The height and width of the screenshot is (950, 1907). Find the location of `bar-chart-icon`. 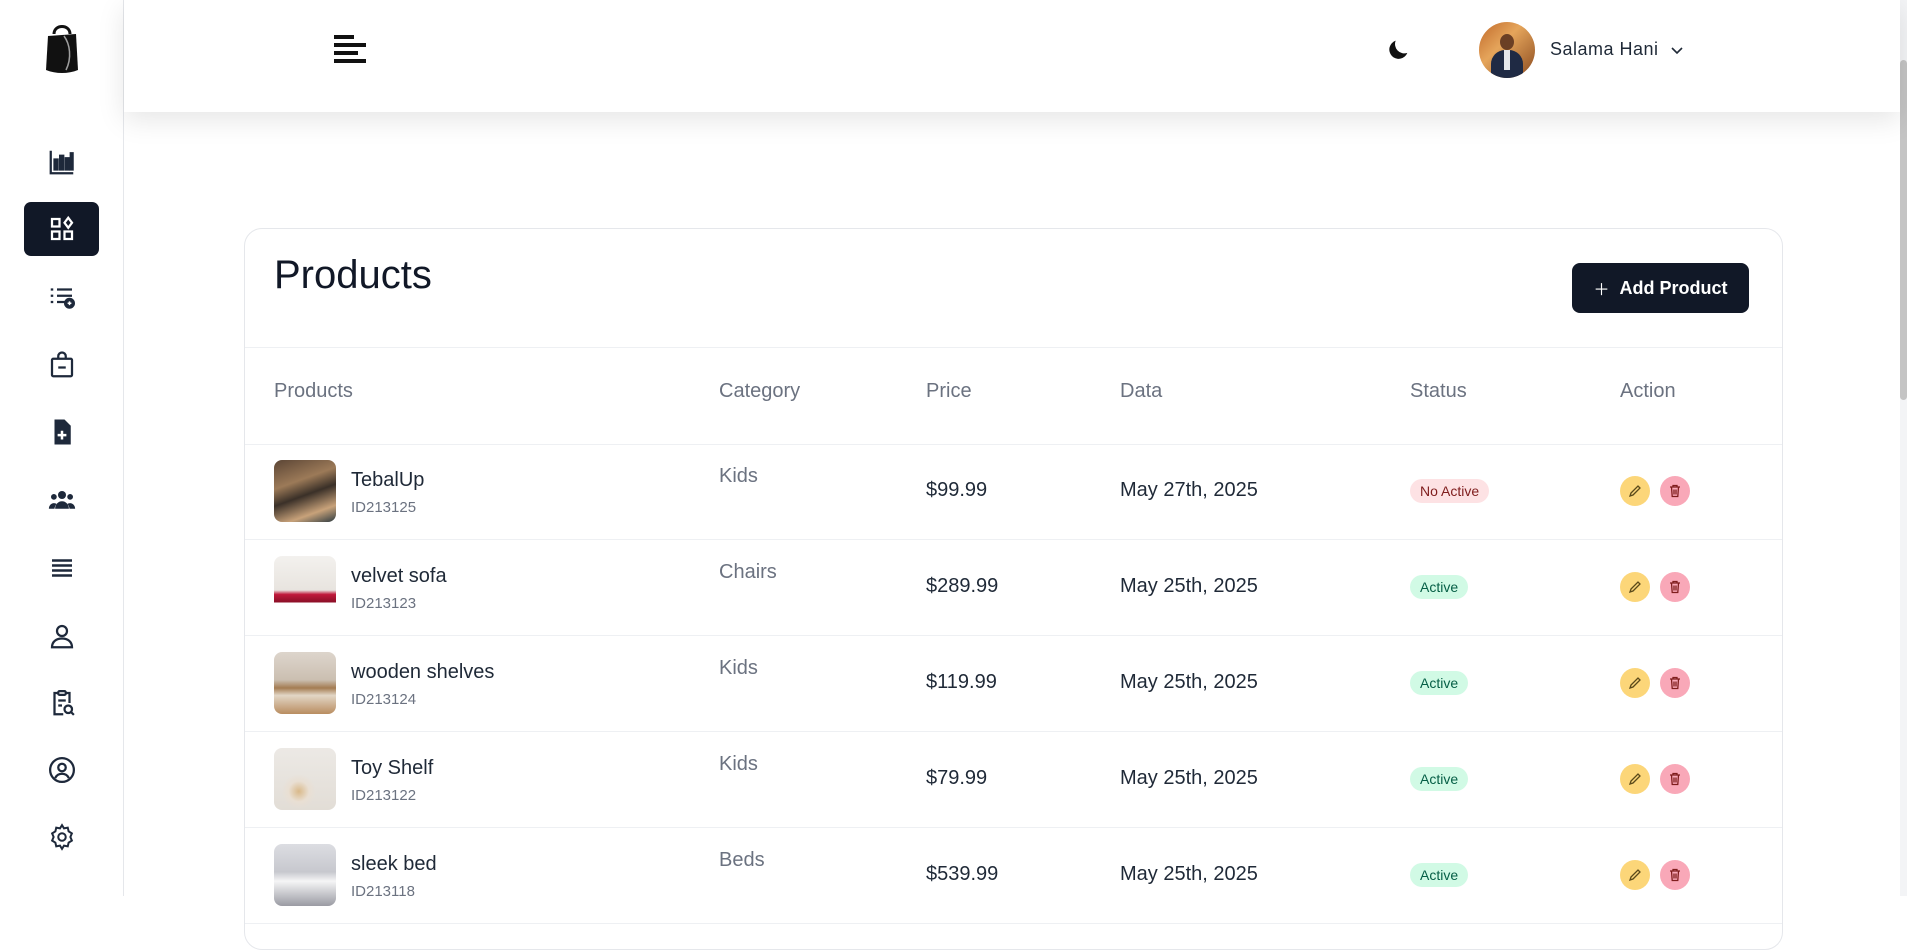

bar-chart-icon is located at coordinates (61, 162).